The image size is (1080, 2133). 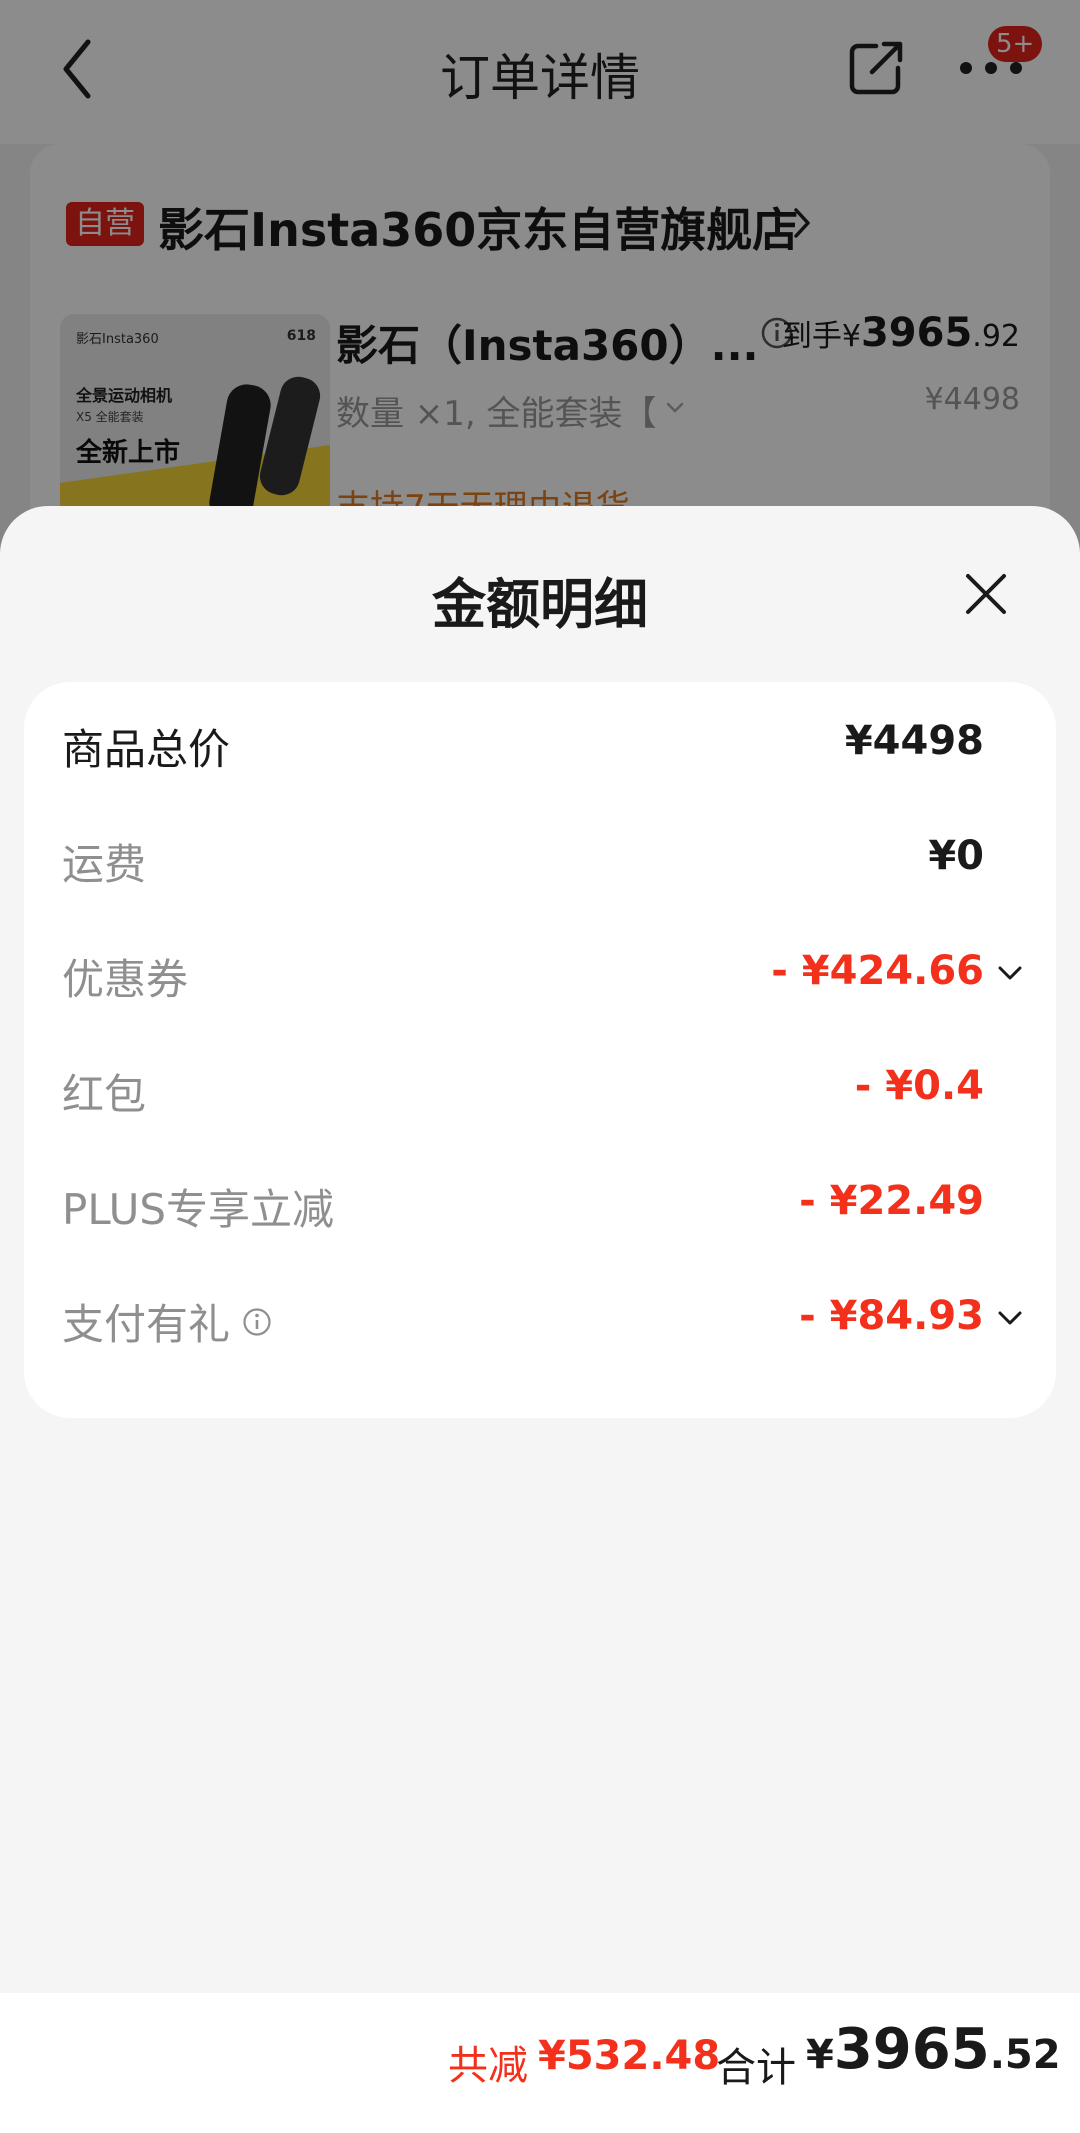 What do you see at coordinates (986, 594) in the screenshot?
I see `close-icon` at bounding box center [986, 594].